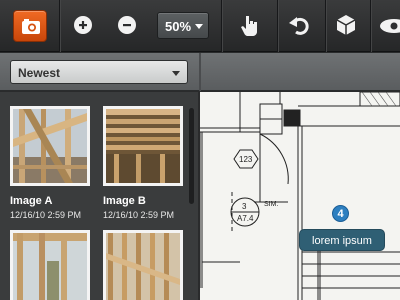  Describe the element at coordinates (245, 218) in the screenshot. I see `section-tag-sheet: A7.4` at that location.